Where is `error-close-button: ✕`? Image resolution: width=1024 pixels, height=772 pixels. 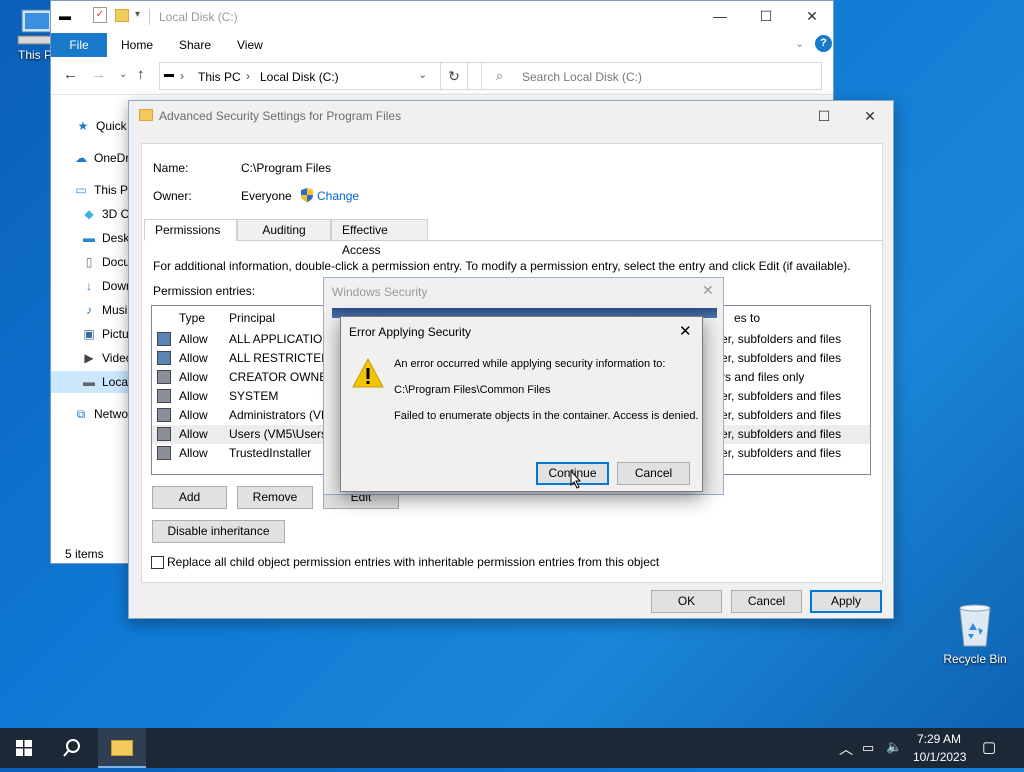
error-close-button: ✕ is located at coordinates (685, 331).